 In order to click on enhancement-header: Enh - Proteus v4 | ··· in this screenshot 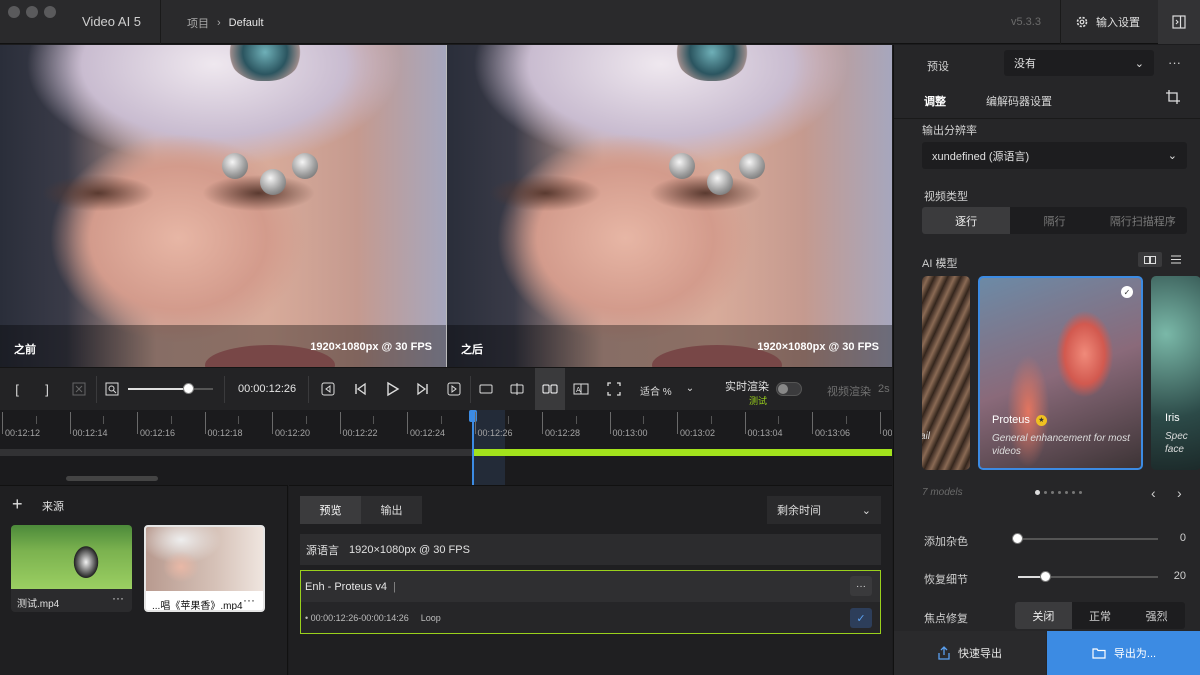, I will do `click(590, 586)`.